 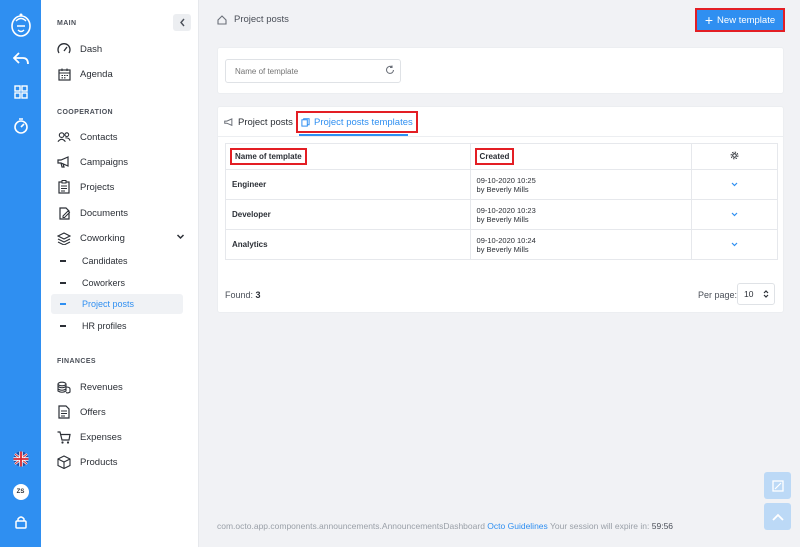 I want to click on contacts-icon, so click(x=64, y=137).